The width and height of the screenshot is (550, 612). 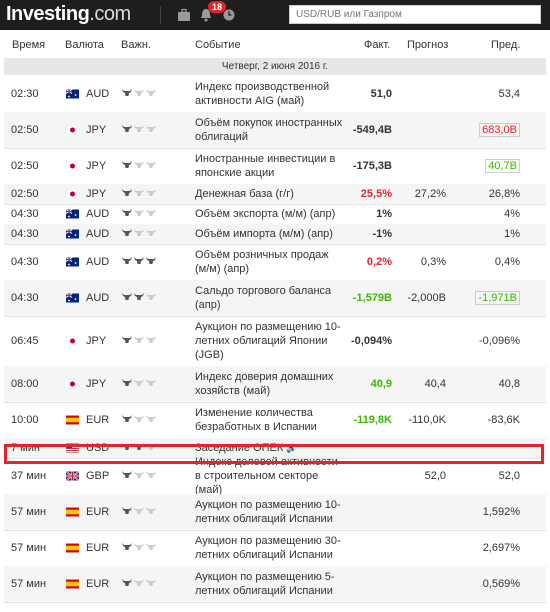 I want to click on col-time: Время, so click(x=28, y=45).